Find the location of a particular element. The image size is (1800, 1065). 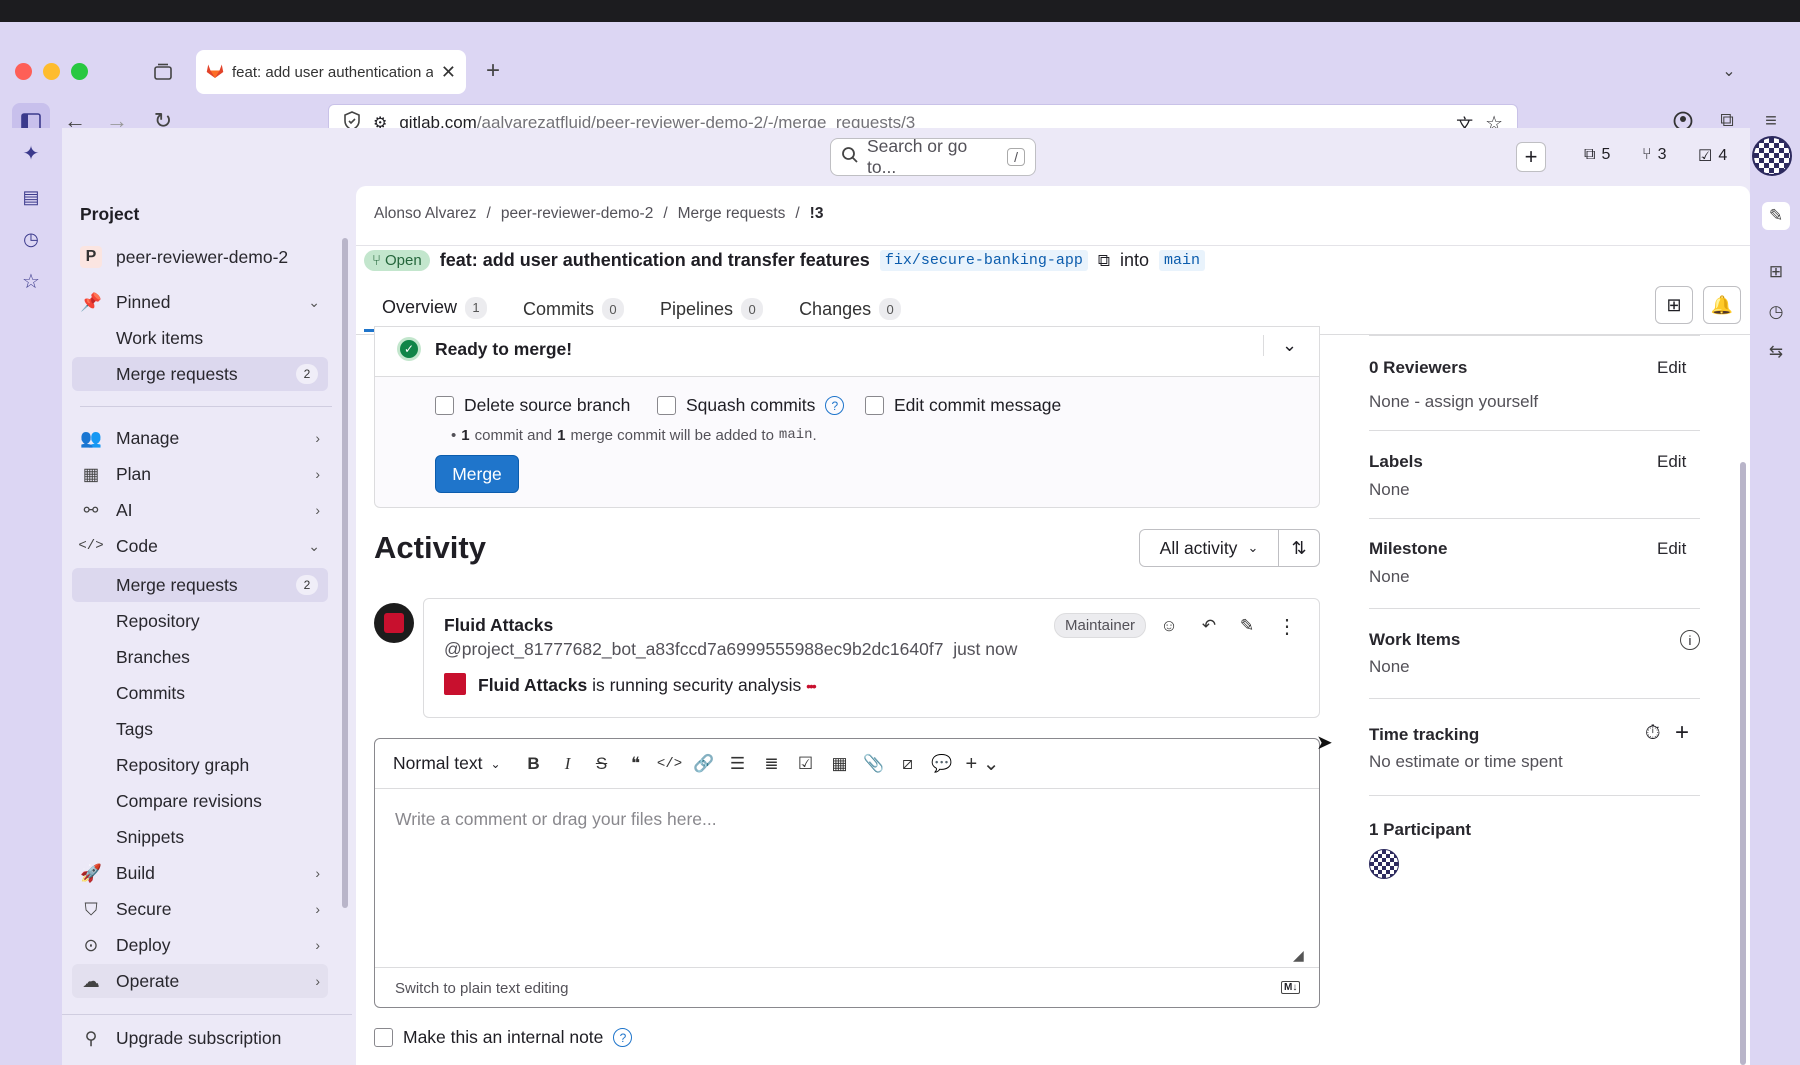

sidebar-item-branches: Branches is located at coordinates (200, 657).